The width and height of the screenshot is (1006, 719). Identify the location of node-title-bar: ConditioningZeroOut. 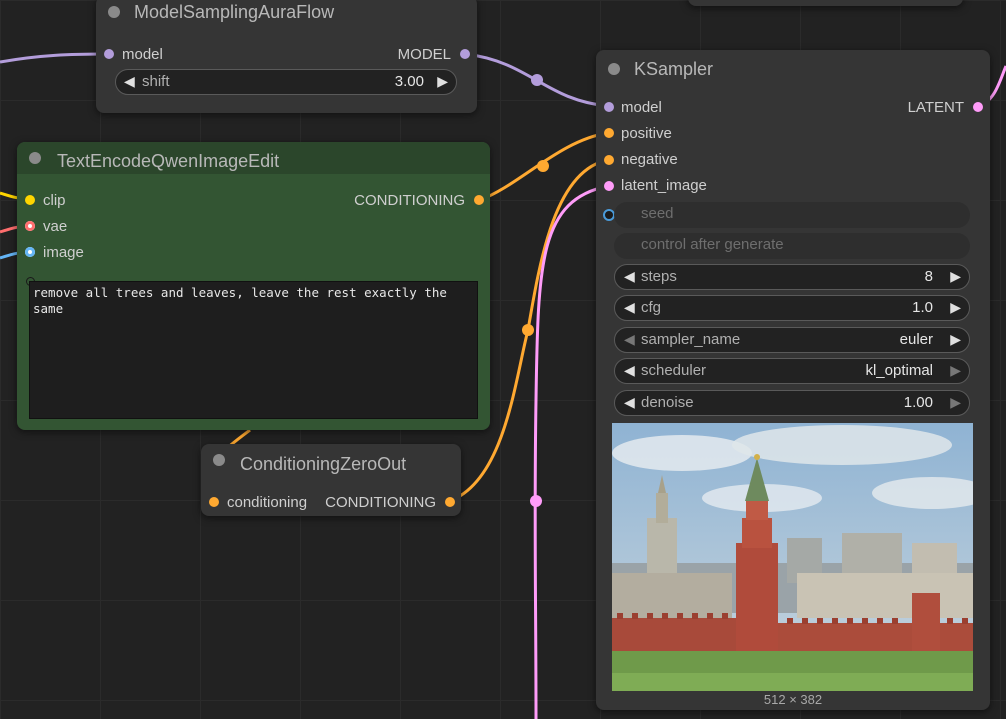
(331, 460).